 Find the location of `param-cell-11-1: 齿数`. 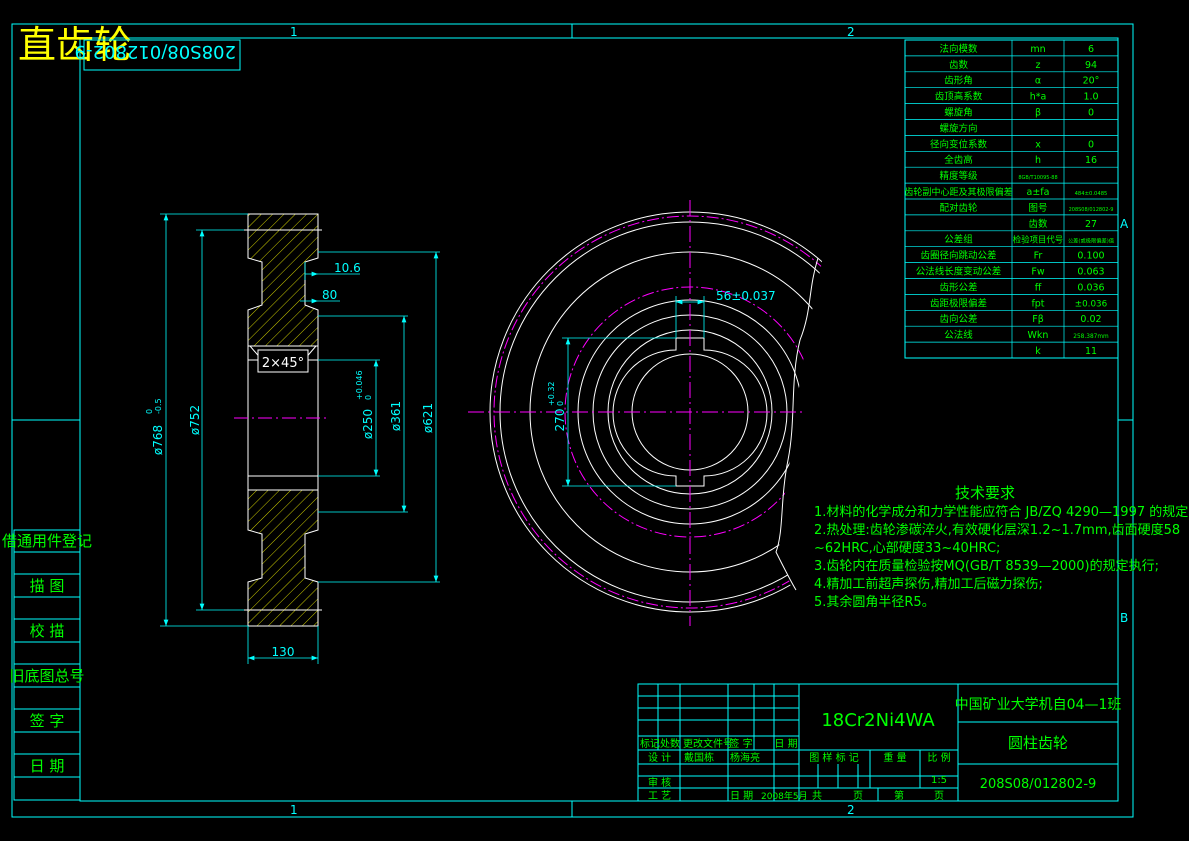

param-cell-11-1: 齿数 is located at coordinates (1038, 224).